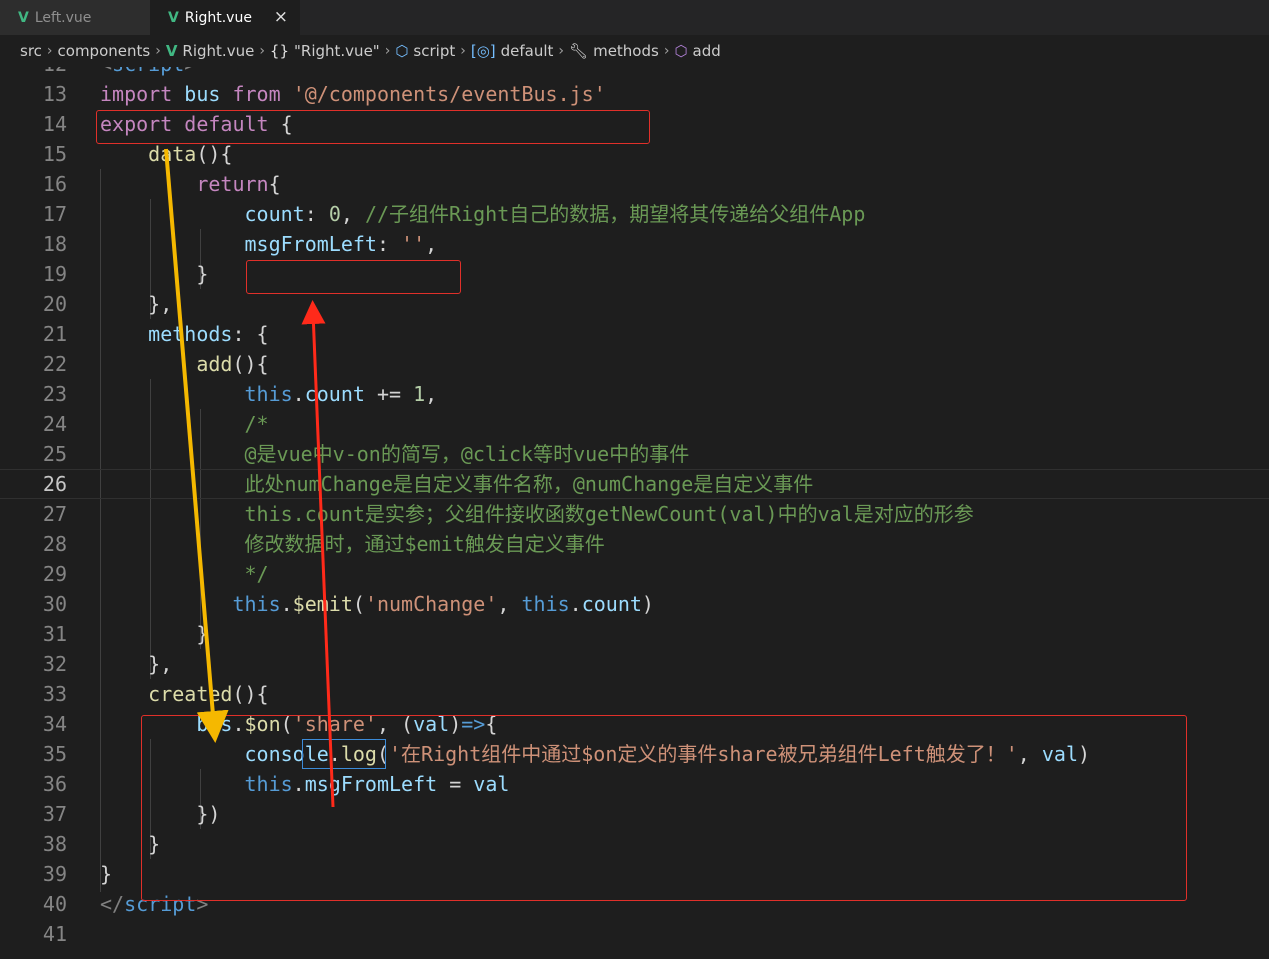 This screenshot has height=959, width=1269. What do you see at coordinates (579, 51) in the screenshot?
I see `wrench-icon: 🔧︎` at bounding box center [579, 51].